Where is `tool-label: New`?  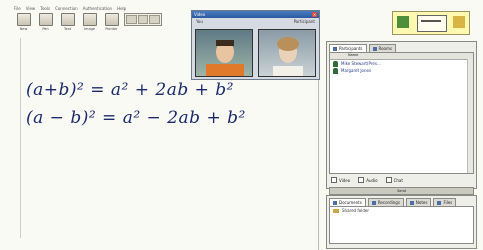
tool-label: New is located at coordinates (23, 29).